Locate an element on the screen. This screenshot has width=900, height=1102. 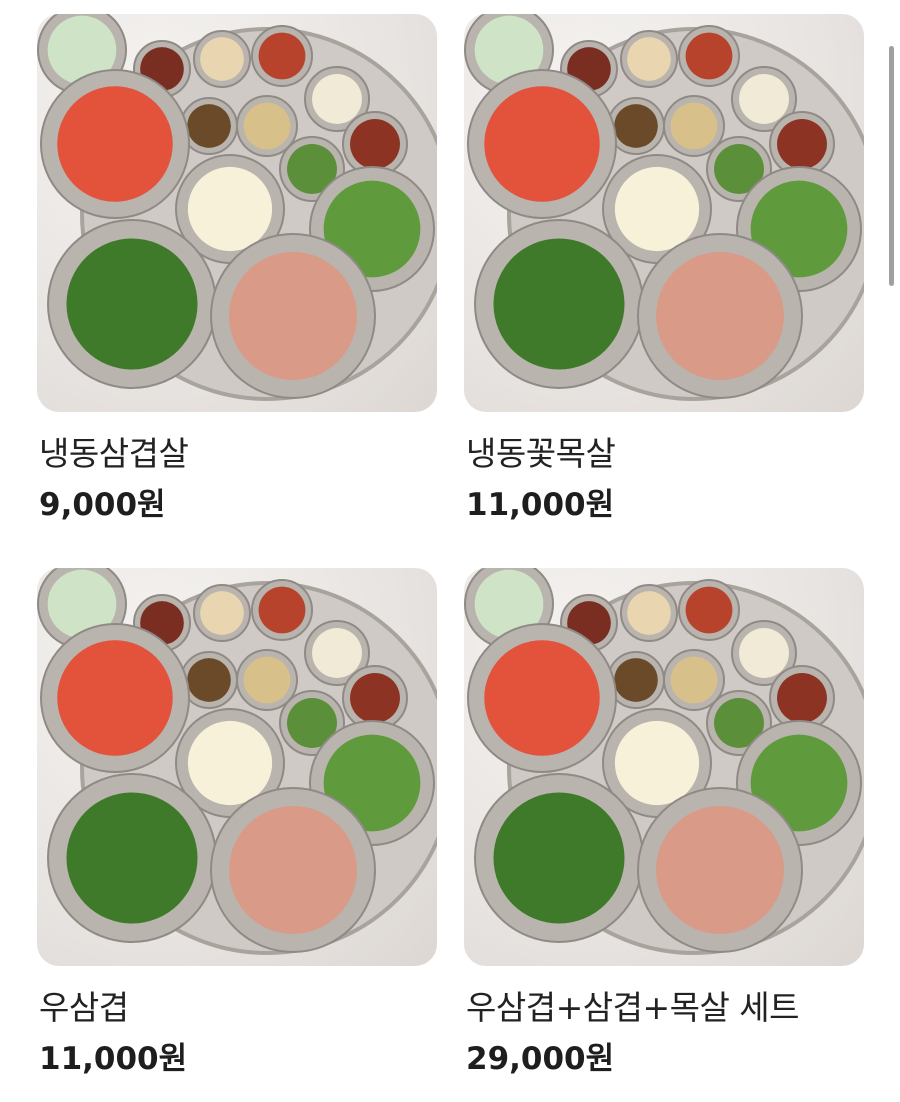
menu-item-name: 우삼겹 is located at coordinates (84, 1007).